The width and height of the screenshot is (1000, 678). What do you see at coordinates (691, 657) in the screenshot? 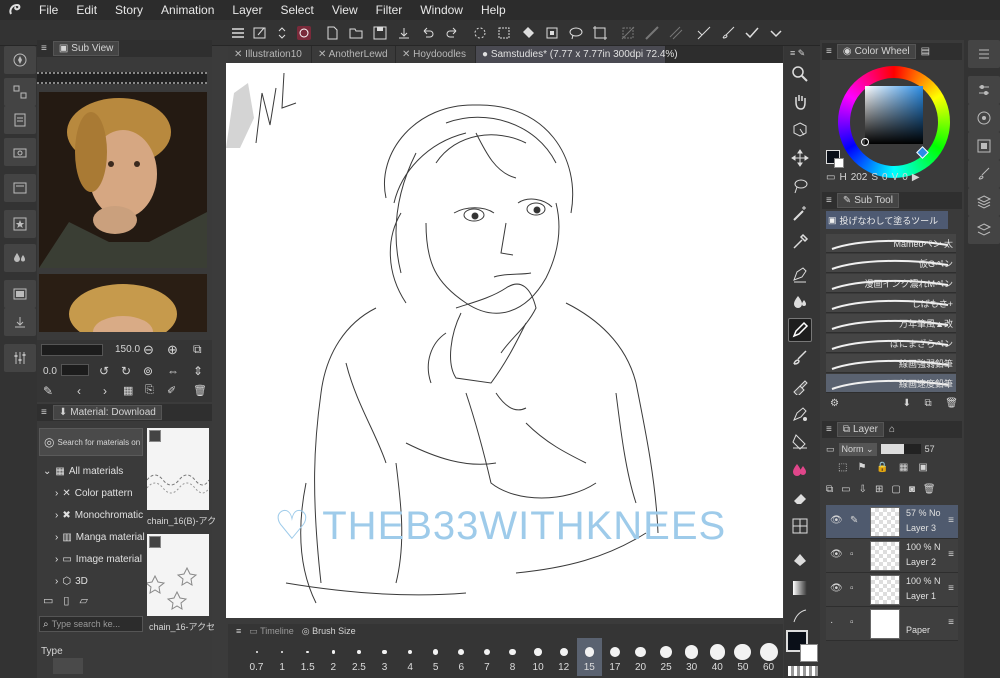
I see `brush-size-option: 30` at bounding box center [691, 657].